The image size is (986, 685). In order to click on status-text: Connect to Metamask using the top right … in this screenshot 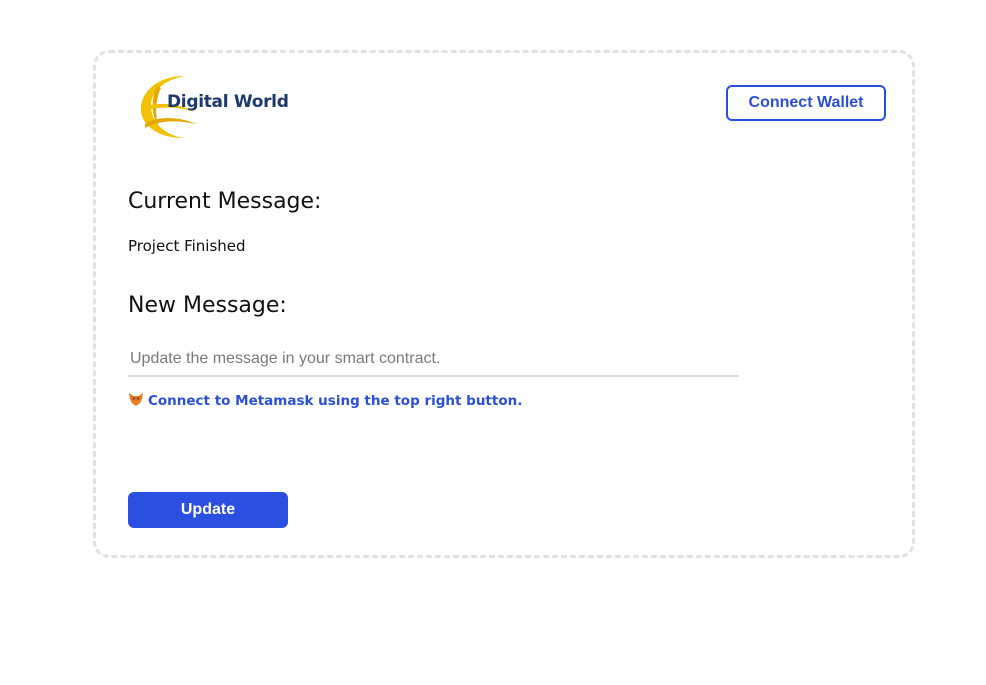, I will do `click(335, 401)`.